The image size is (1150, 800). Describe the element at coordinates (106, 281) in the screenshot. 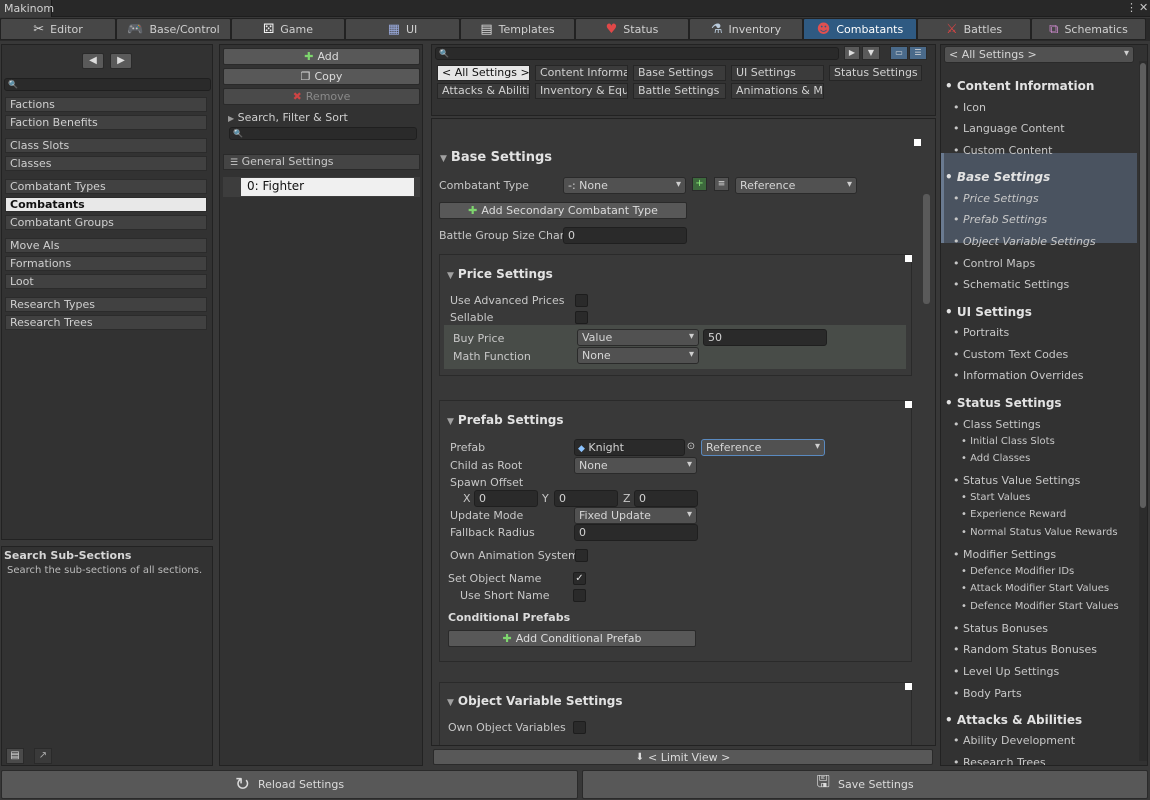

I see `nav-item-loot: Loot` at that location.